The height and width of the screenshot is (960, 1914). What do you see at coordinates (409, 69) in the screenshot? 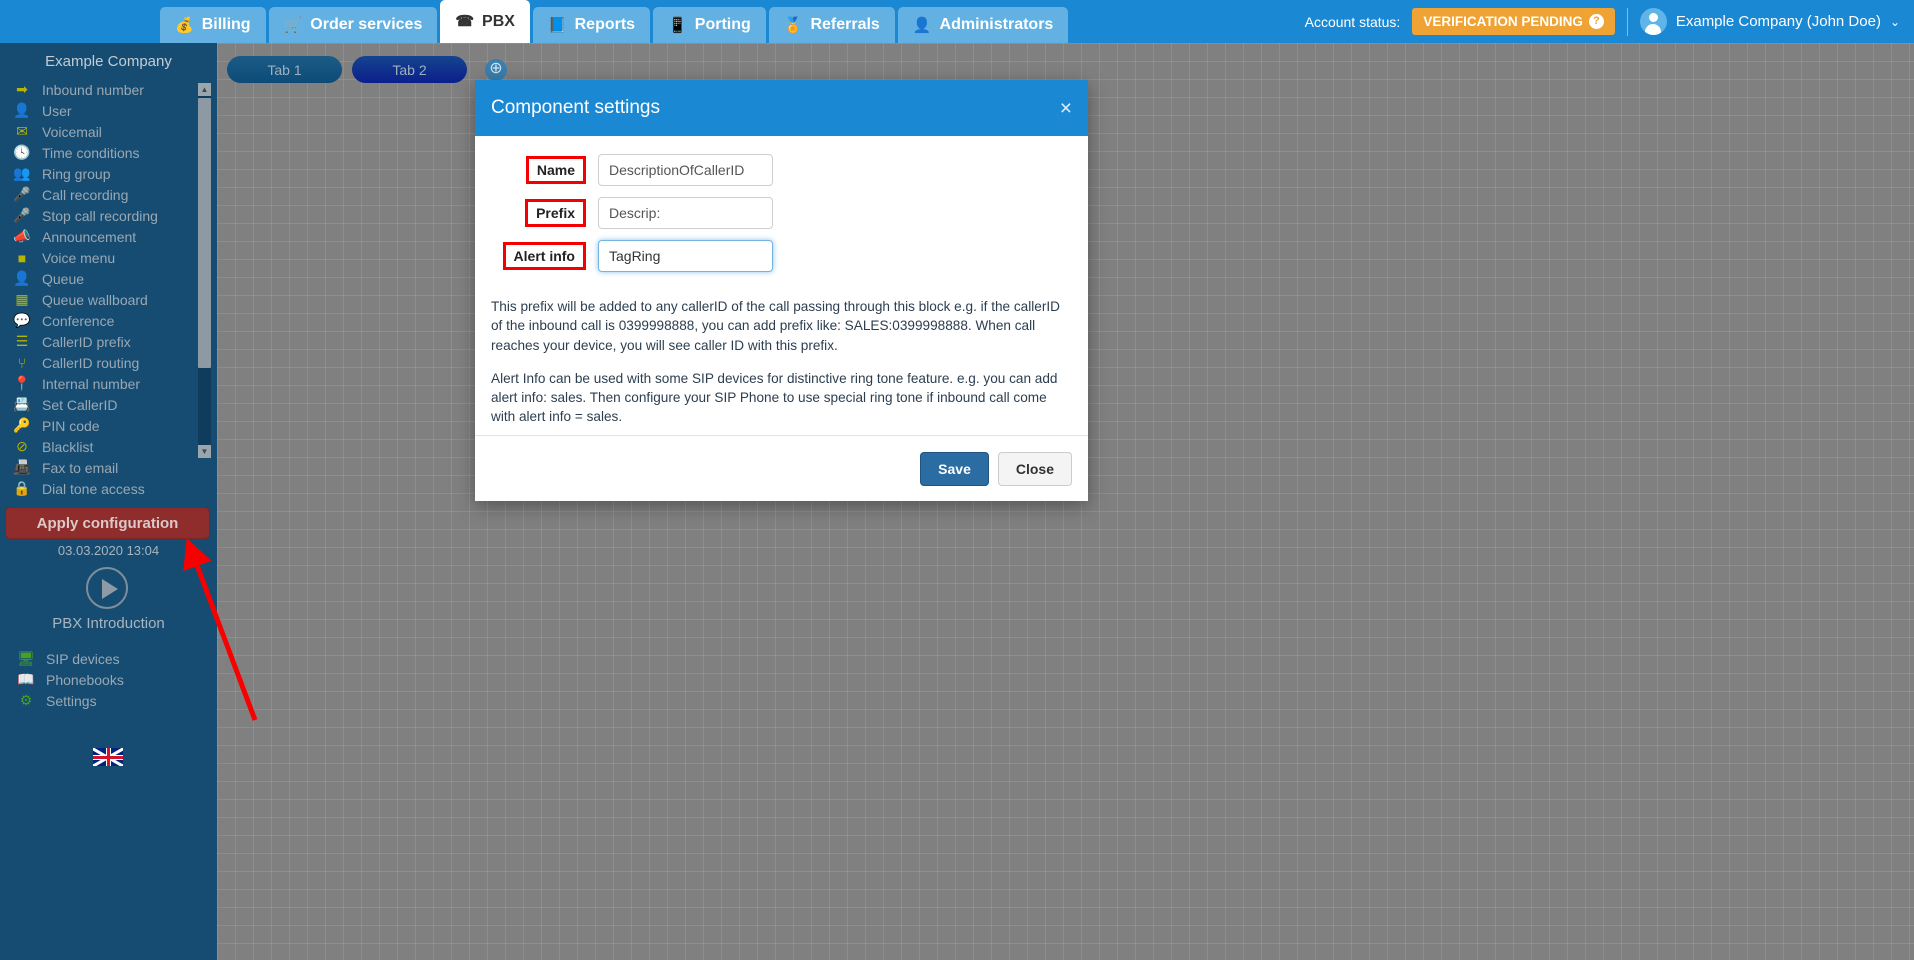
I see `canvas-tab-2: Tab 2` at bounding box center [409, 69].